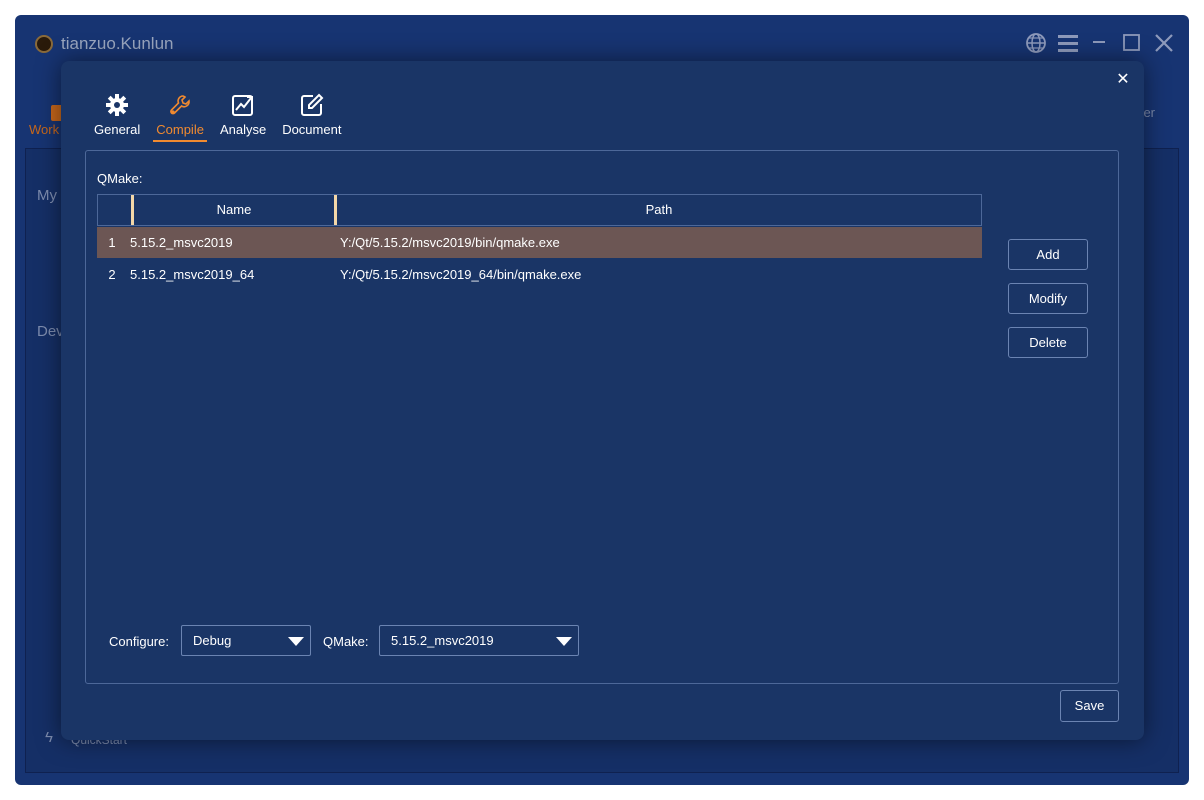  Describe the element at coordinates (1132, 45) in the screenshot. I see `maximize-icon` at that location.